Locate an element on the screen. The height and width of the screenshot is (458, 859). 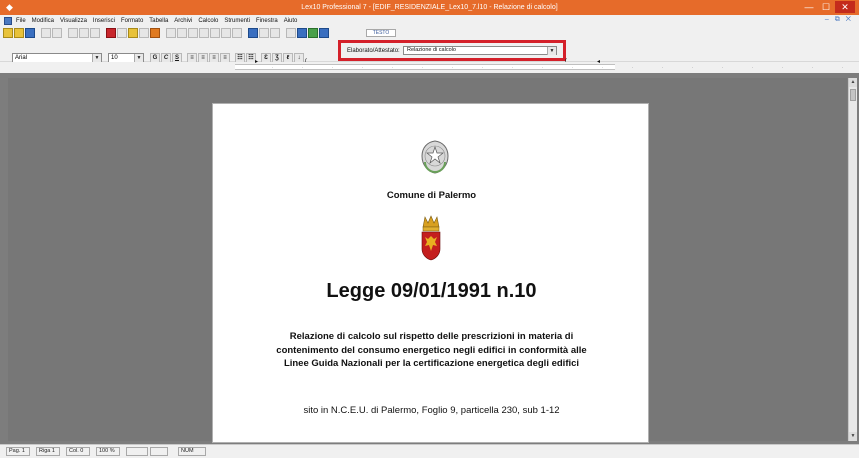
folder-icon is located at coordinates (133, 33).